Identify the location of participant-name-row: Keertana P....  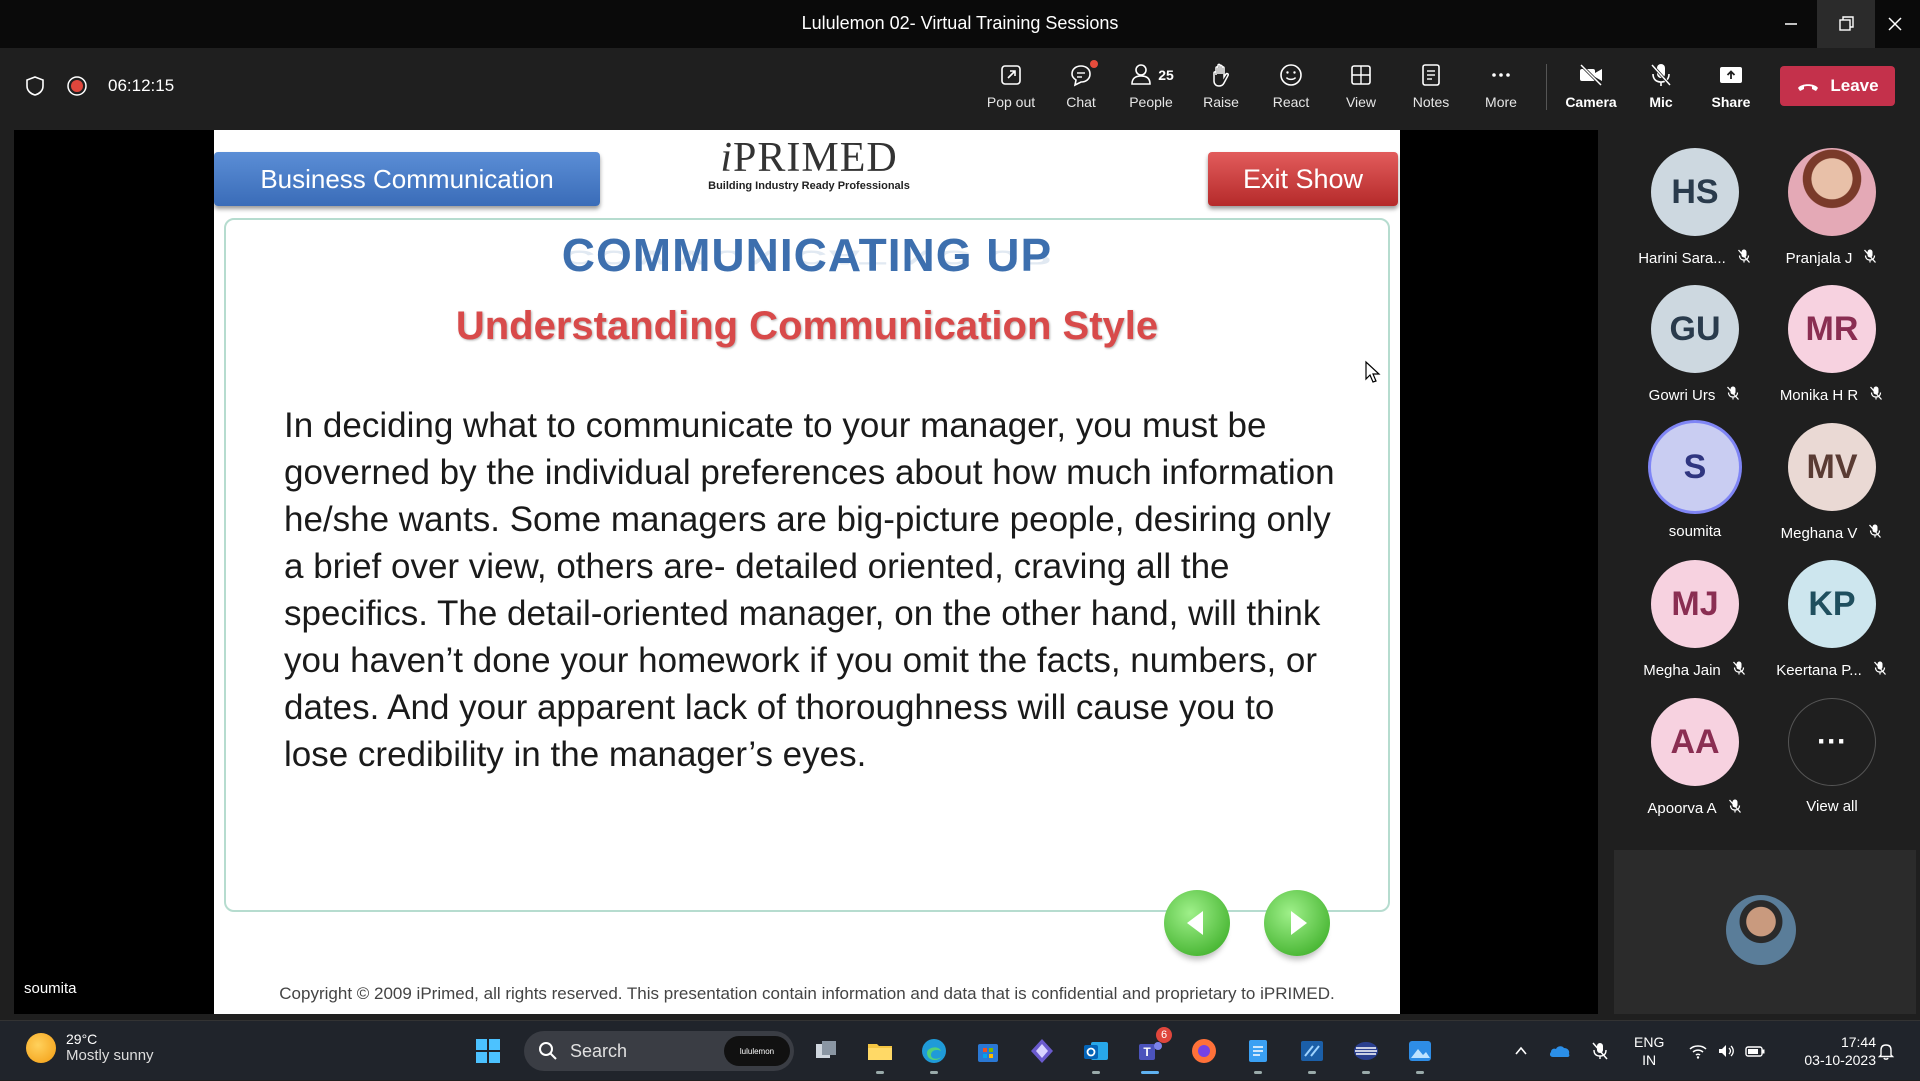
(1832, 670).